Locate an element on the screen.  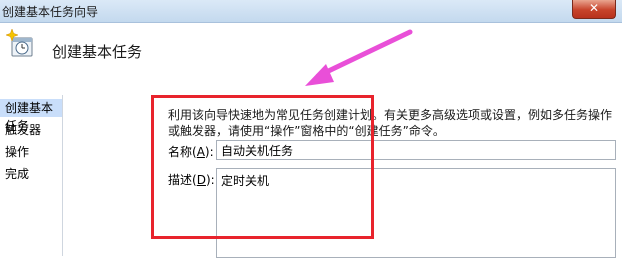
sidebar-item-trigger: 触发器 is located at coordinates (23, 130).